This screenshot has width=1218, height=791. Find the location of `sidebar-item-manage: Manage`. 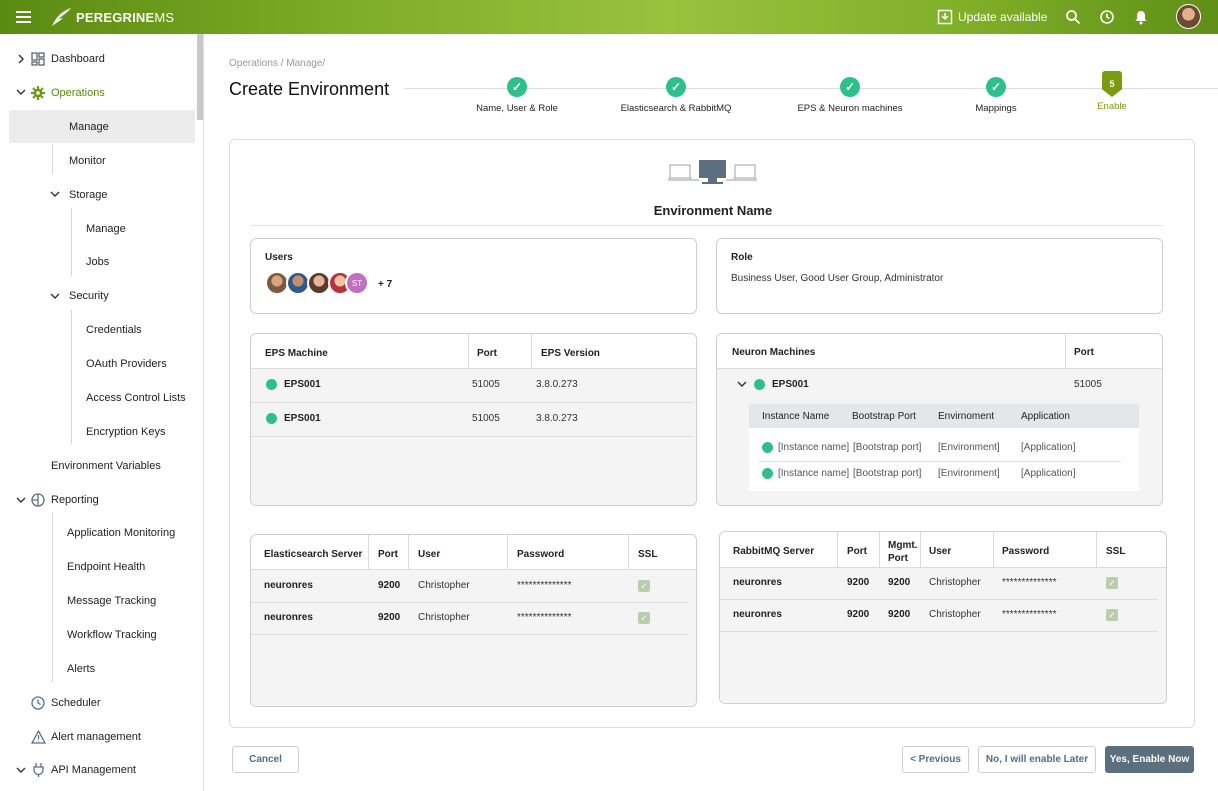

sidebar-item-manage: Manage is located at coordinates (89, 127).